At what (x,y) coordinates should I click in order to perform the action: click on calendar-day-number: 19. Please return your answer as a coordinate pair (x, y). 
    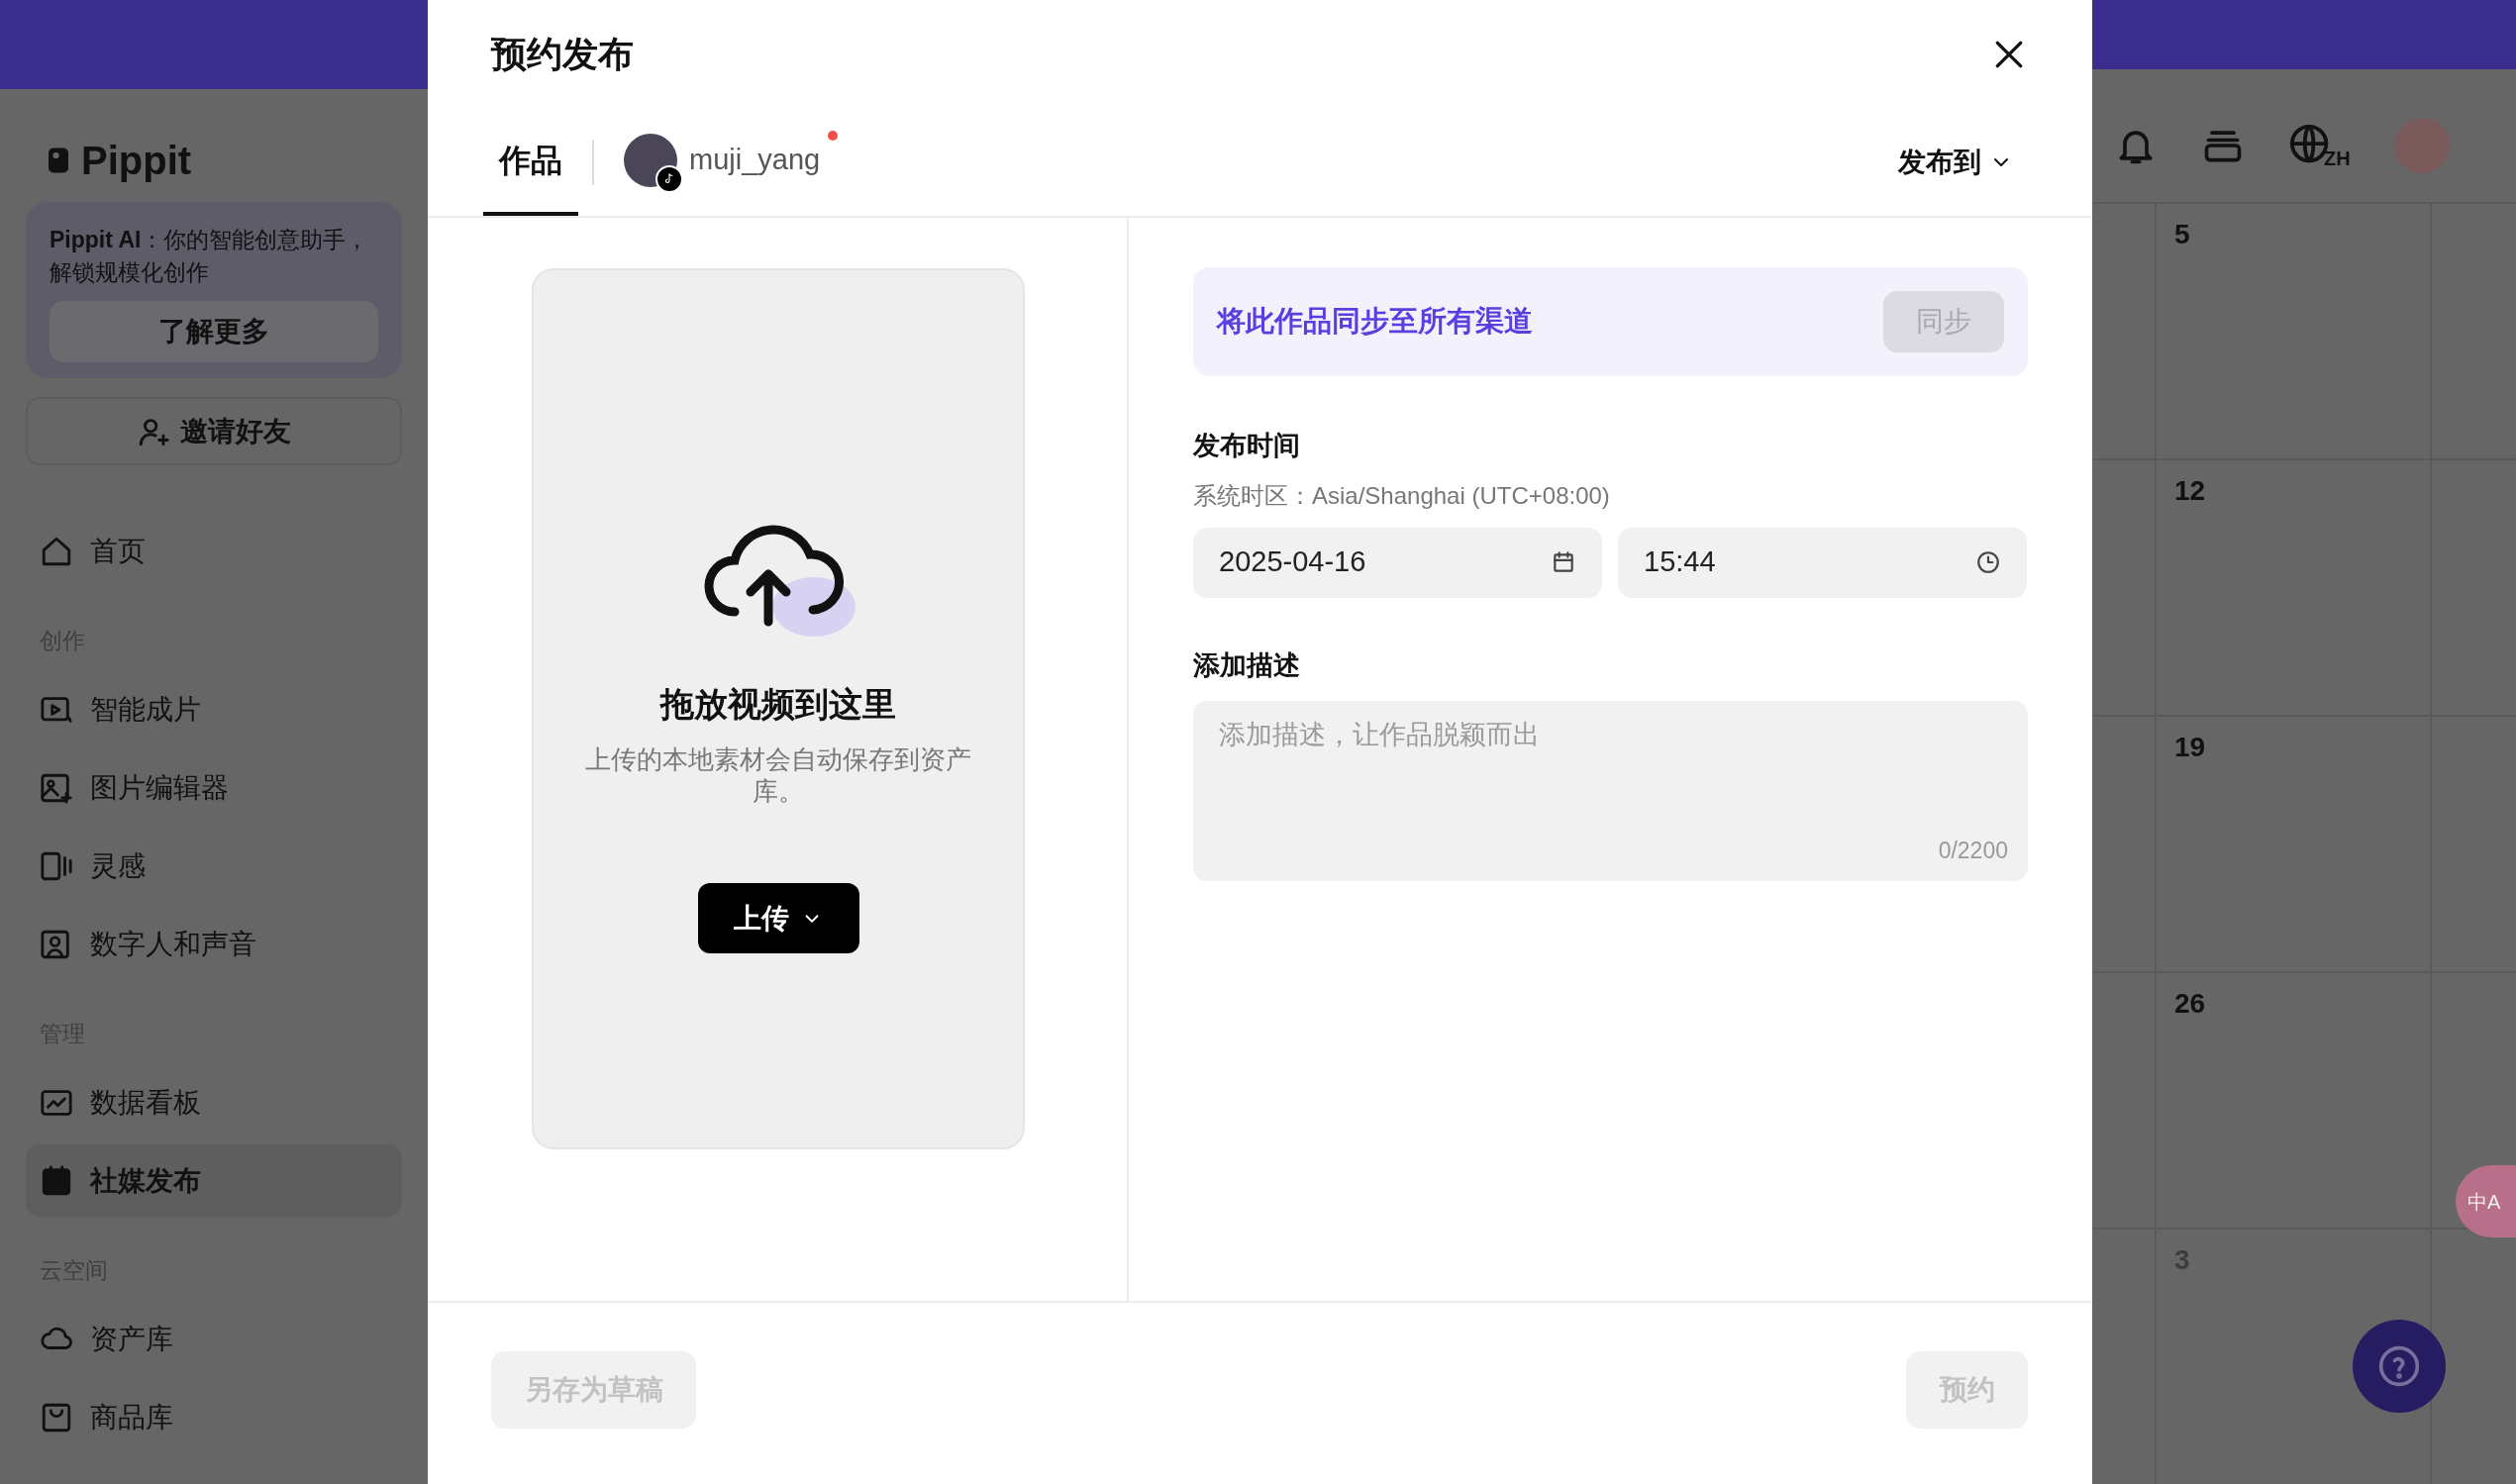
    Looking at the image, I should click on (2190, 747).